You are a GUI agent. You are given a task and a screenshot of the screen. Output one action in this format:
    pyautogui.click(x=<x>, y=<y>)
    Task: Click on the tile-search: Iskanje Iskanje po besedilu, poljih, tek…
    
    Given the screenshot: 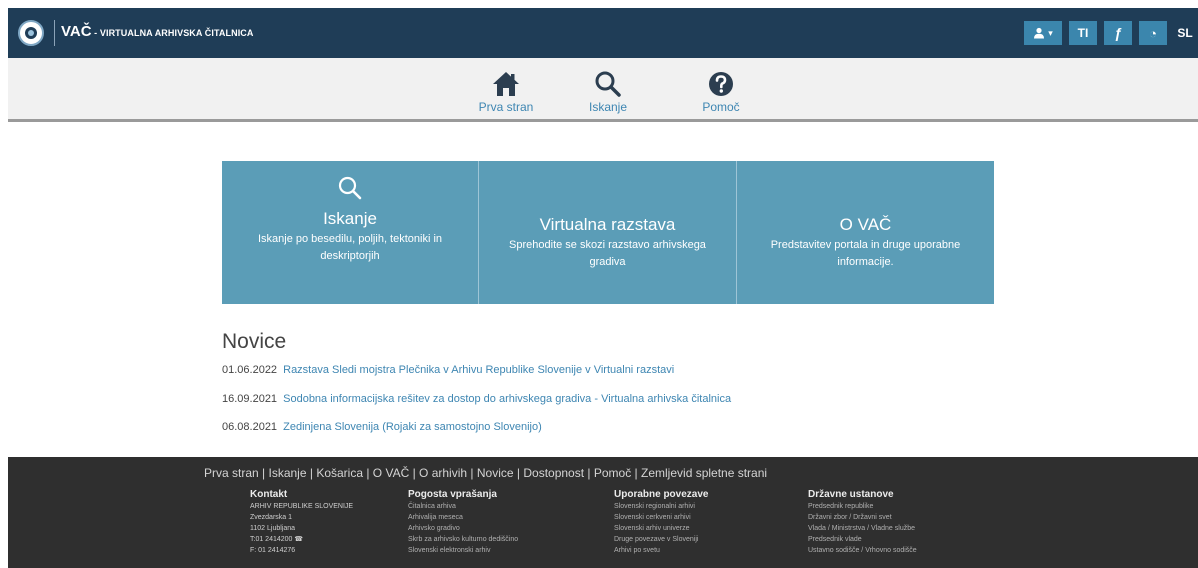 What is the action you would take?
    pyautogui.click(x=350, y=232)
    